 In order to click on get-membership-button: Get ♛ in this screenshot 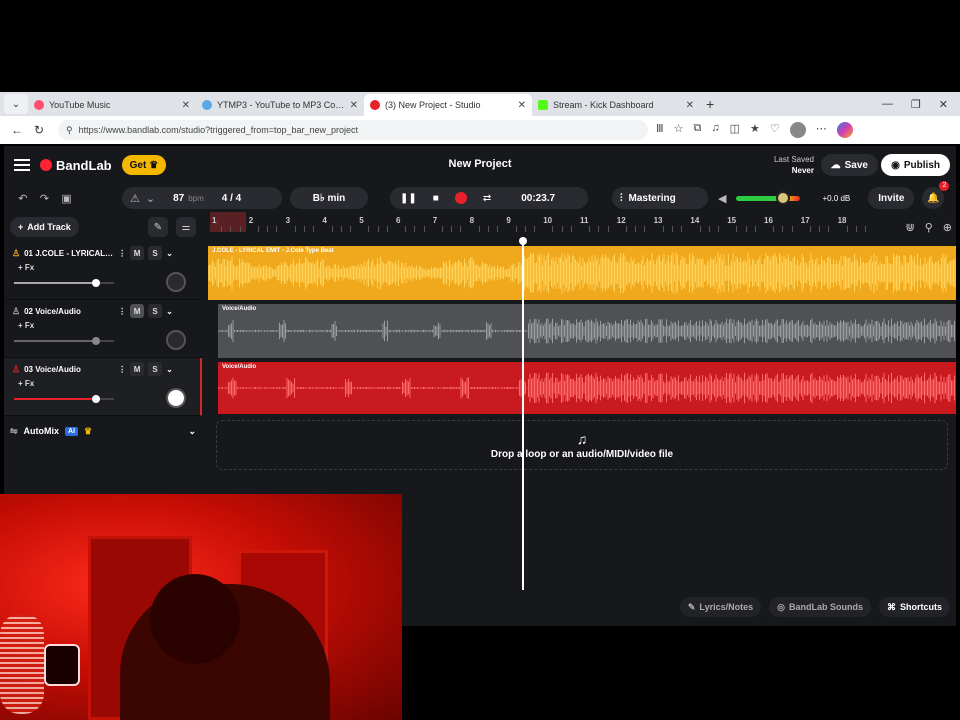, I will do `click(144, 165)`.